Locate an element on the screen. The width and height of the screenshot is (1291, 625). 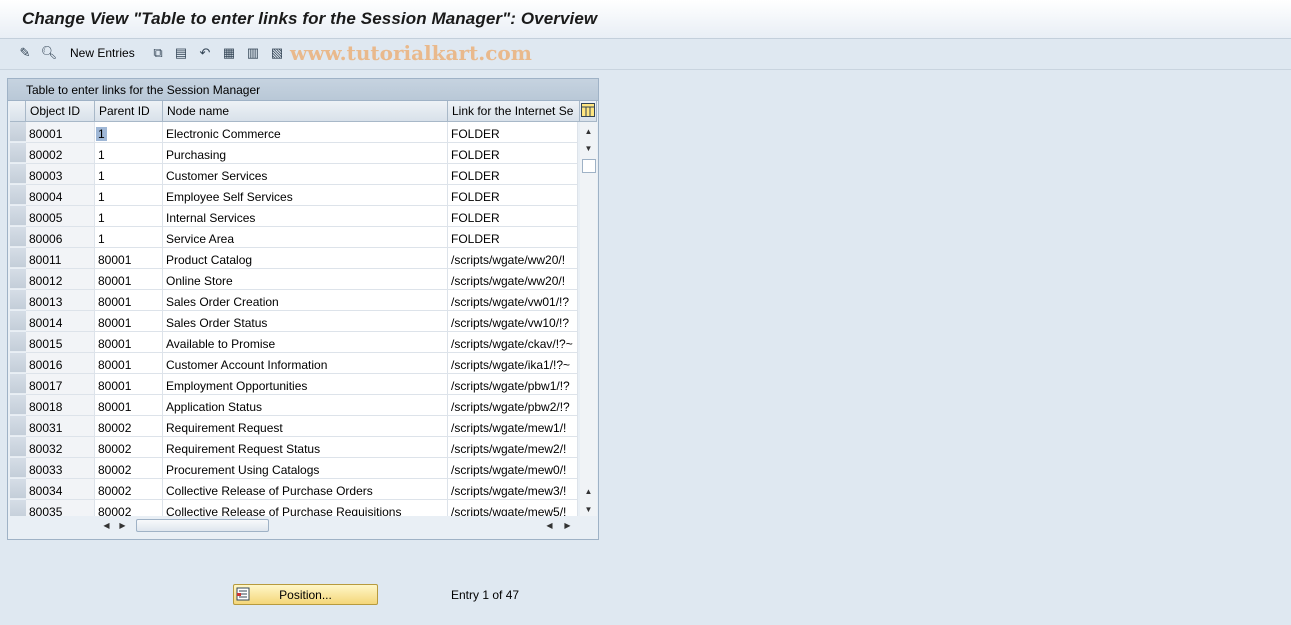
cell-object-id: 80017 is located at coordinates (60, 384).